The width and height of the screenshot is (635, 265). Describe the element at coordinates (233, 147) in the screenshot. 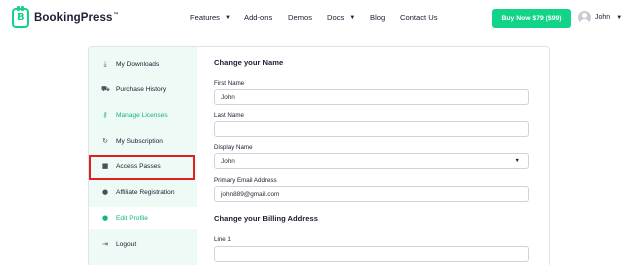

I see `display-name-label: Display Name` at that location.